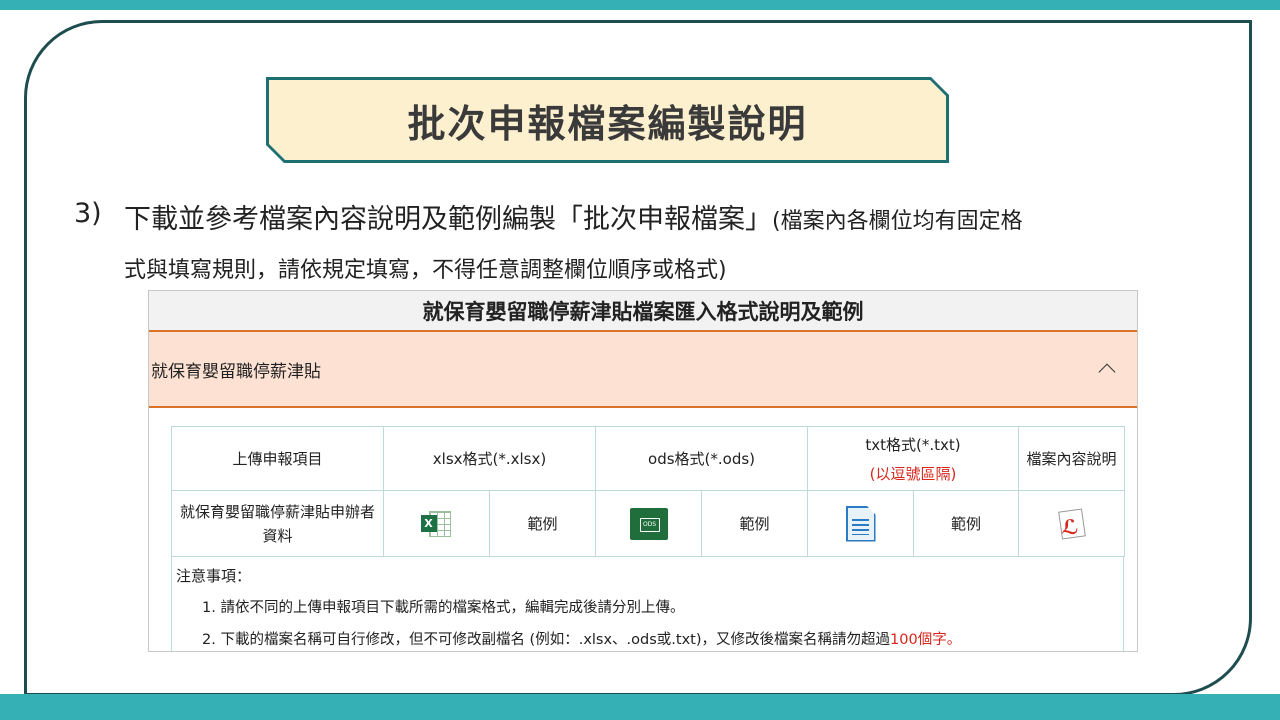 Image resolution: width=1280 pixels, height=720 pixels. I want to click on note-item-2-suffix: 。, so click(954, 640).